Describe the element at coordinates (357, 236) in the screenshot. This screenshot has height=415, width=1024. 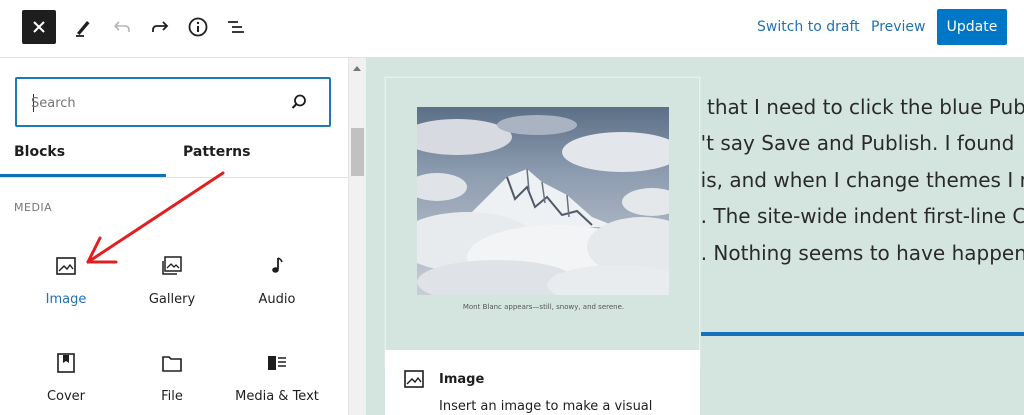
I see `sidebar-scrollbar` at that location.